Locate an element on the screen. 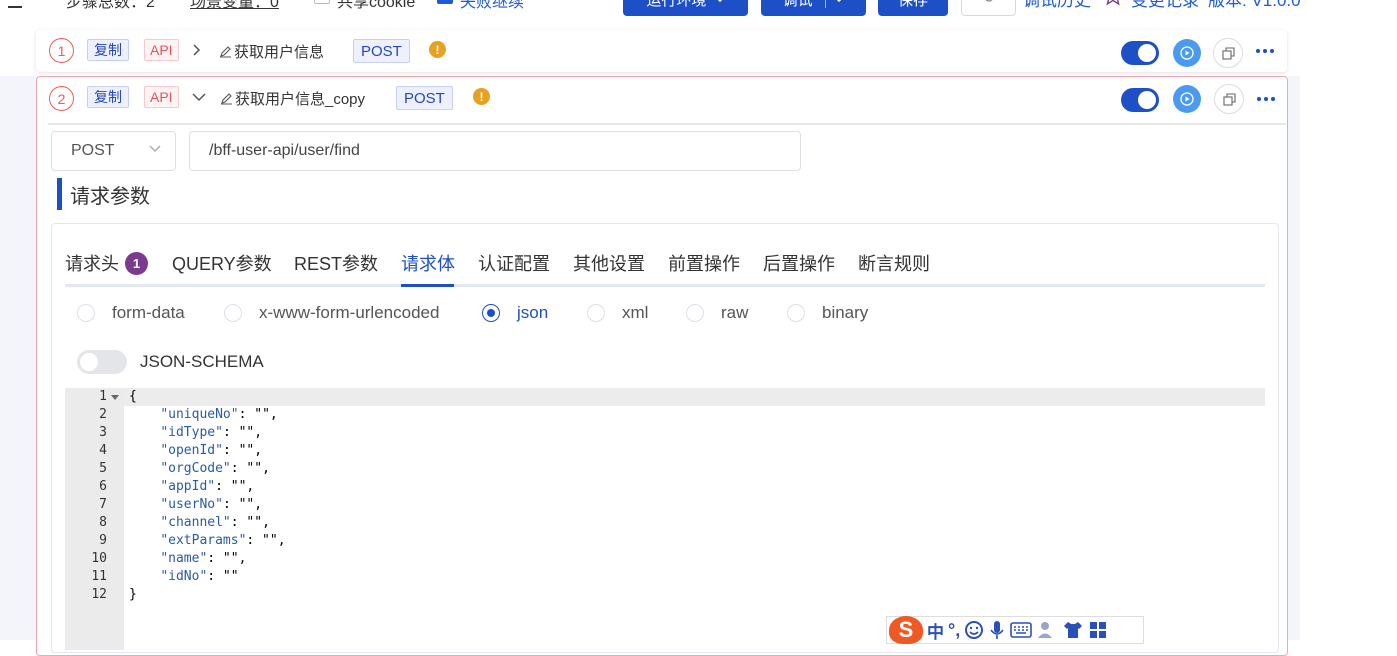  scene-vars-link: 场景变量：0 is located at coordinates (234, 6).